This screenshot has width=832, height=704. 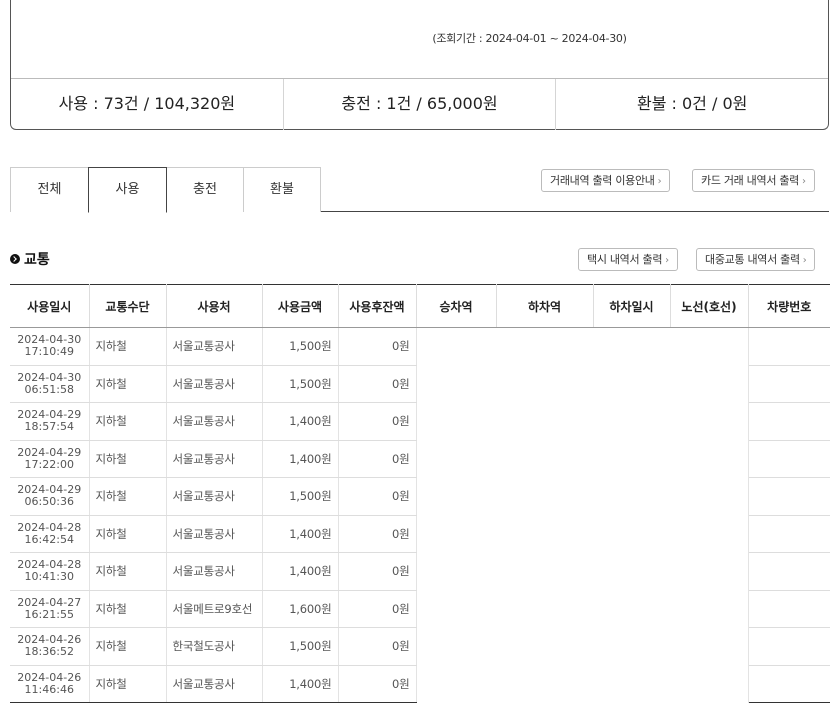 What do you see at coordinates (752, 259) in the screenshot?
I see `public-transit-statement-label: 대중교통 내역서 출력` at bounding box center [752, 259].